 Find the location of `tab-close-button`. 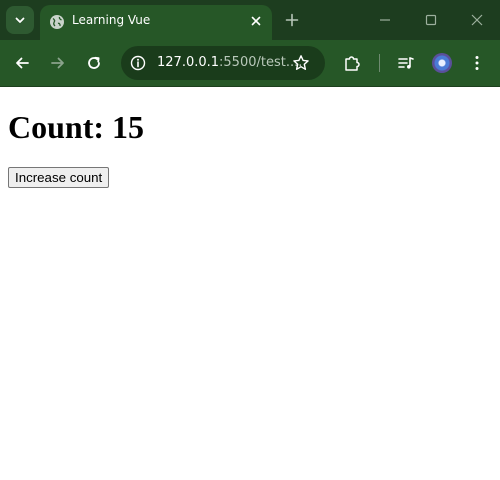

tab-close-button is located at coordinates (256, 21).